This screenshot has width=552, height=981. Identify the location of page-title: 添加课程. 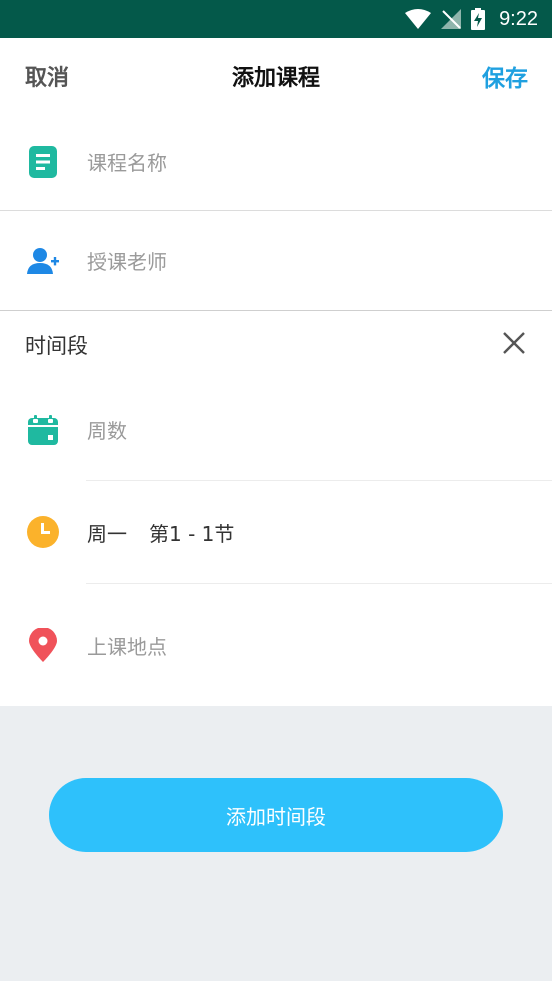
(275, 78).